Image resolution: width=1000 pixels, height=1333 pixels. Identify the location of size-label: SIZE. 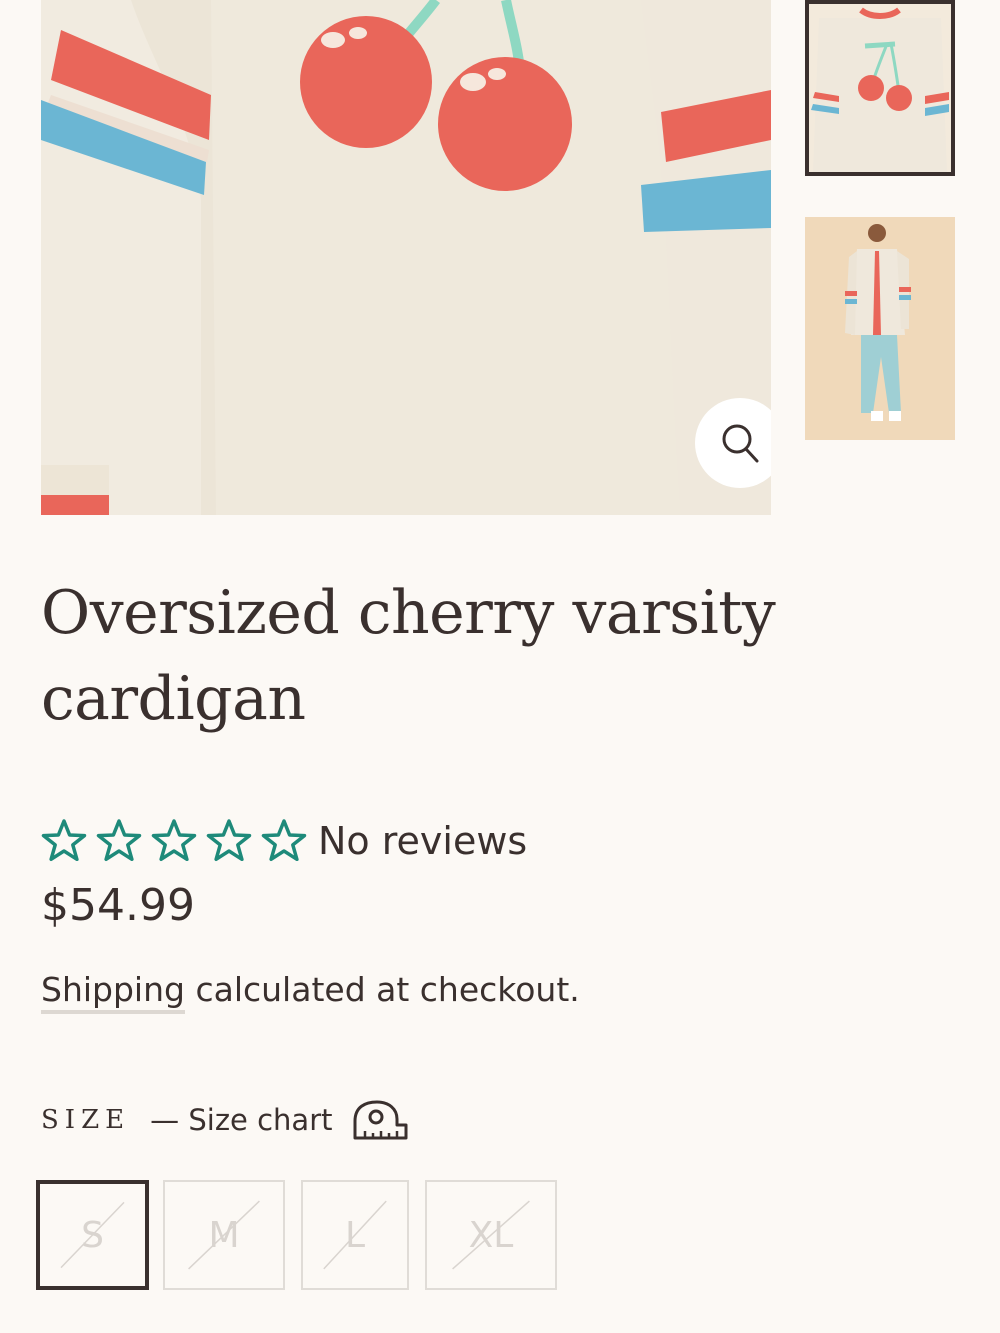
(86, 1120).